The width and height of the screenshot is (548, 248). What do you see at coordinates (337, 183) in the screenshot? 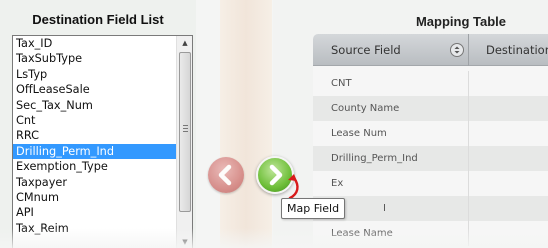
I see `source-field-cell: Ex` at bounding box center [337, 183].